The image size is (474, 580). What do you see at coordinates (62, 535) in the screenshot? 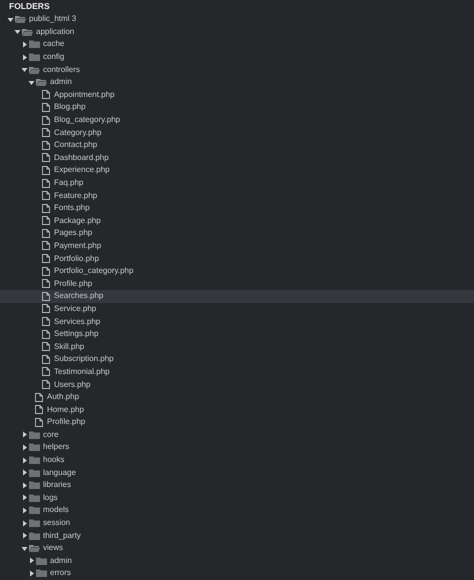
I see `folder-name: third_party` at bounding box center [62, 535].